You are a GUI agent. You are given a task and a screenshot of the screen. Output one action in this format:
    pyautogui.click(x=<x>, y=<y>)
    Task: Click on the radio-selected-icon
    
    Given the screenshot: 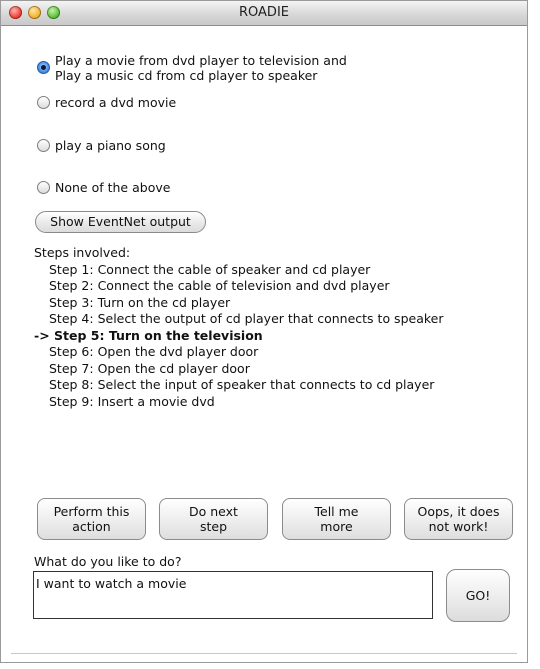 What is the action you would take?
    pyautogui.click(x=43, y=67)
    